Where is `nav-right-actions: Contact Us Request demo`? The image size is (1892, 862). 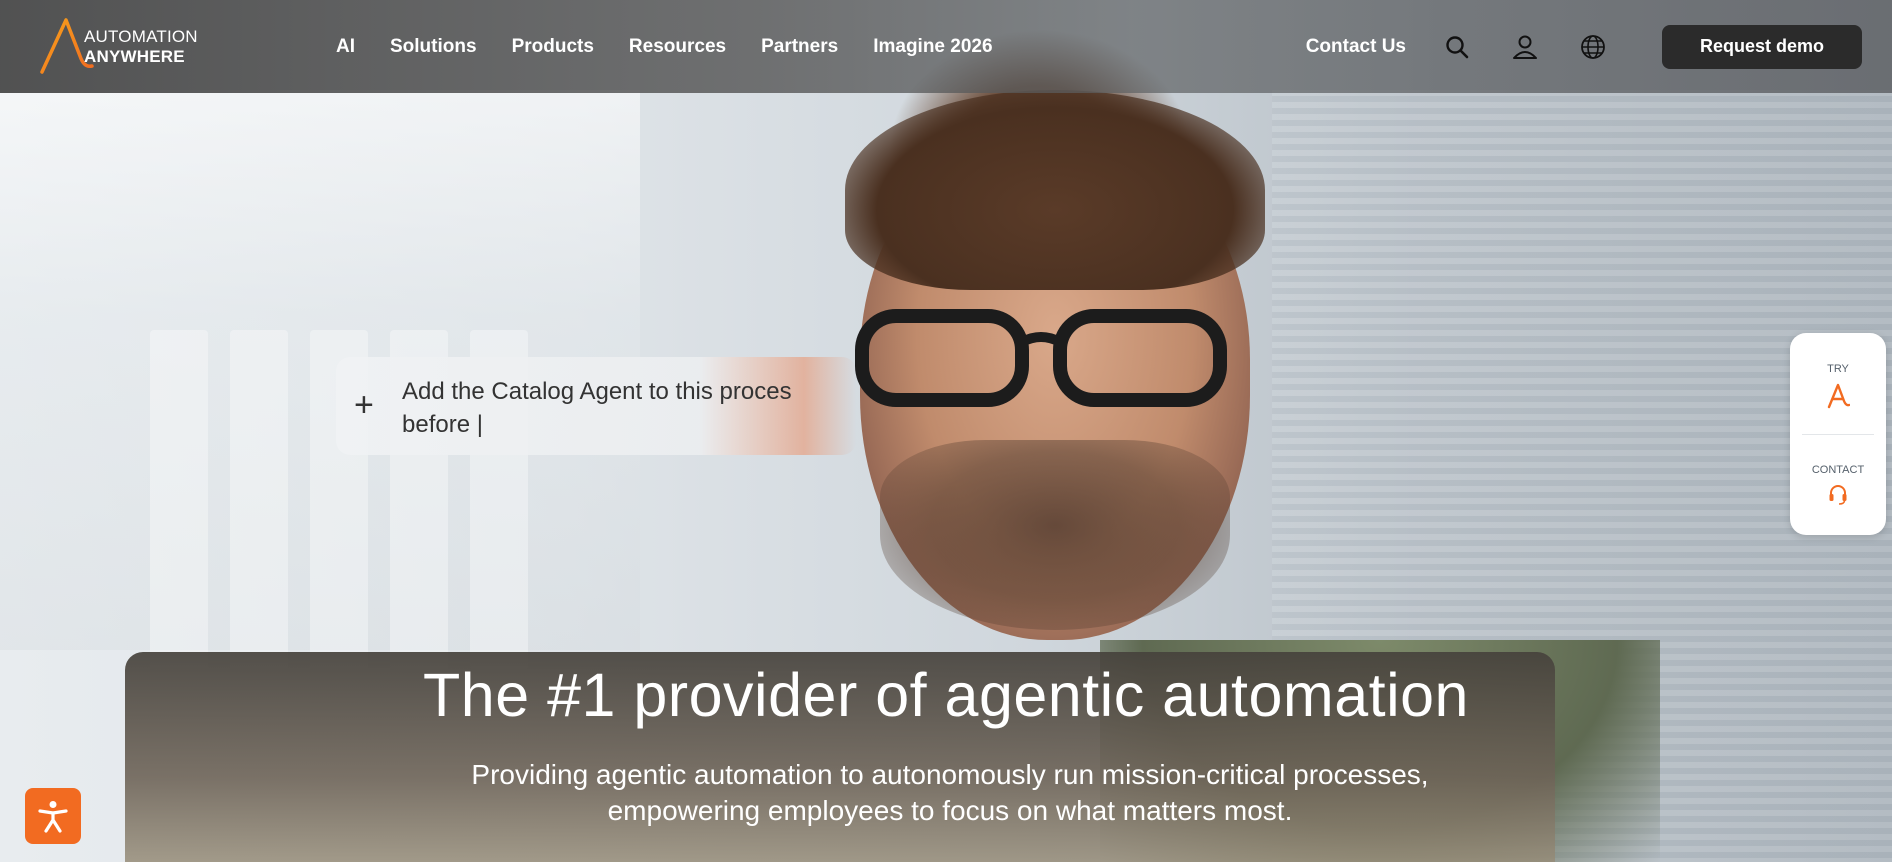
nav-right-actions: Contact Us Request demo is located at coordinates (1584, 46).